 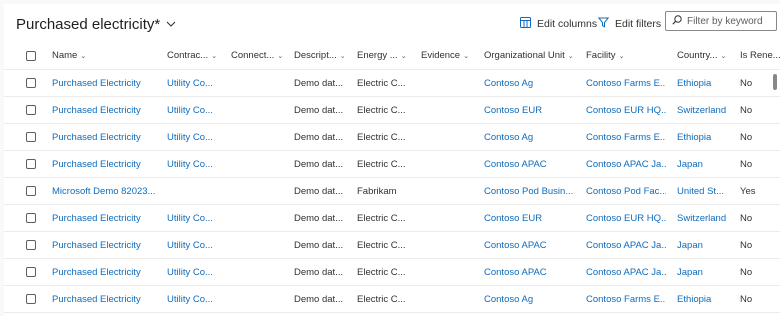 I want to click on keyword-filter-input, so click(x=732, y=21).